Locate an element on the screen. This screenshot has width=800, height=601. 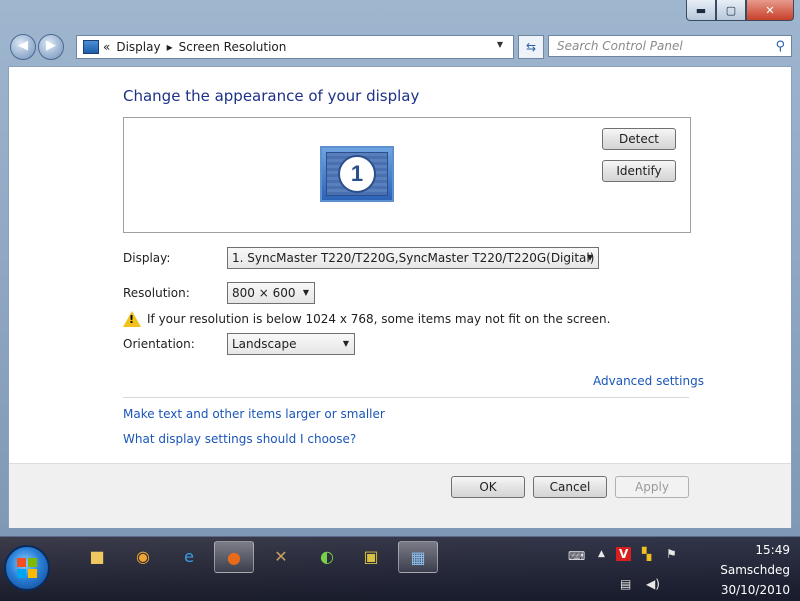
installer-taskbar-icon: ▣ is located at coordinates (371, 556).